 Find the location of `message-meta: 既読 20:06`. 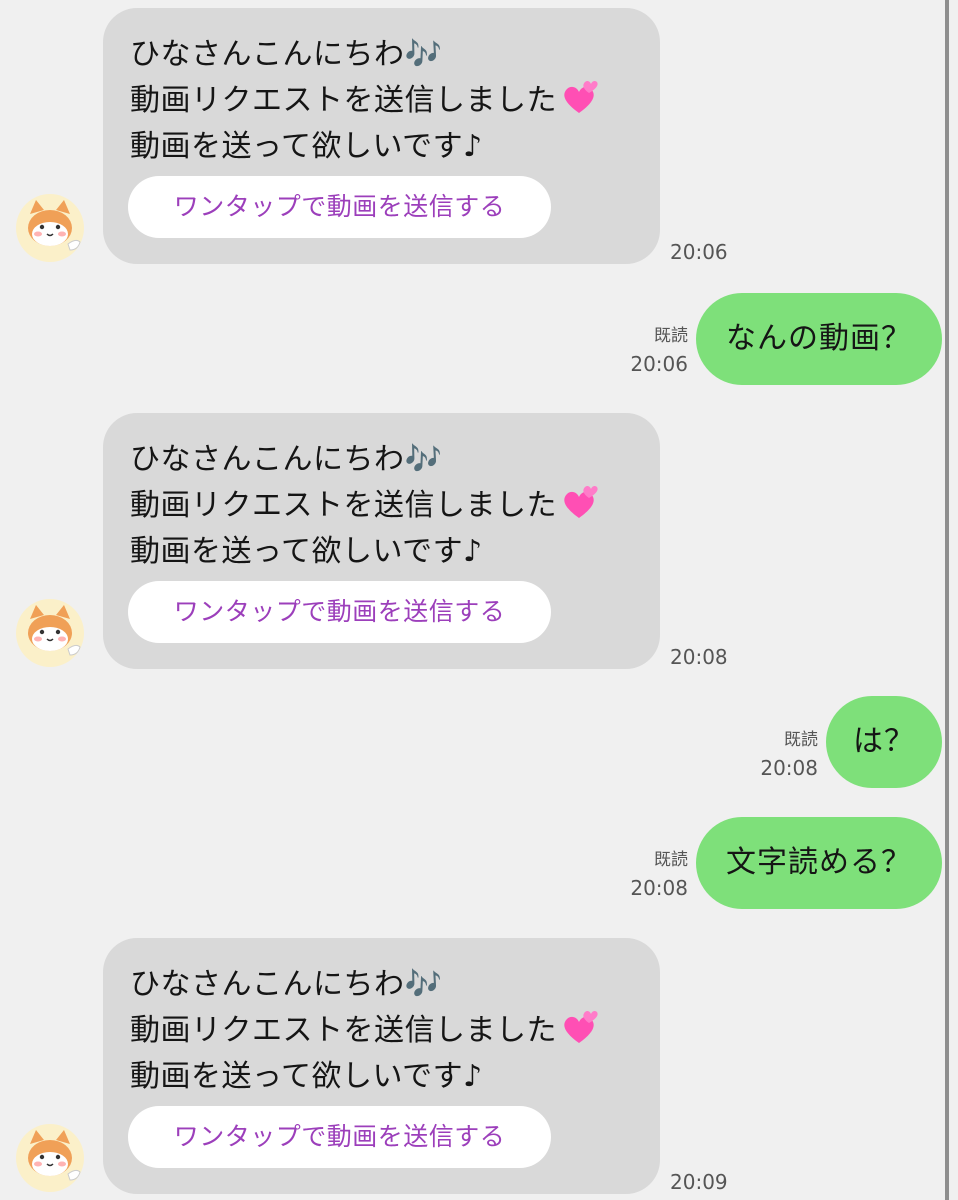

message-meta: 既読 20:06 is located at coordinates (649, 350).